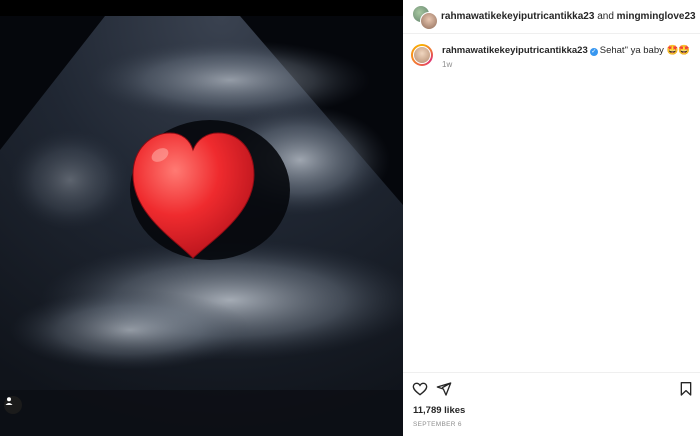 This screenshot has width=700, height=436. What do you see at coordinates (686, 389) in the screenshot?
I see `bookmark-icon` at bounding box center [686, 389].